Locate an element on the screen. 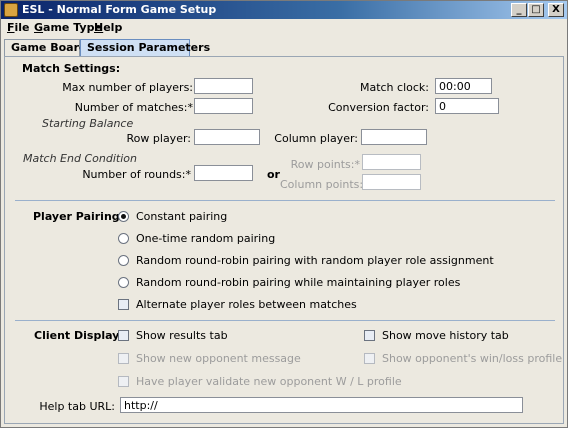 This screenshot has height=428, width=568. tab-session-parameters: Session Parameters is located at coordinates (145, 47).